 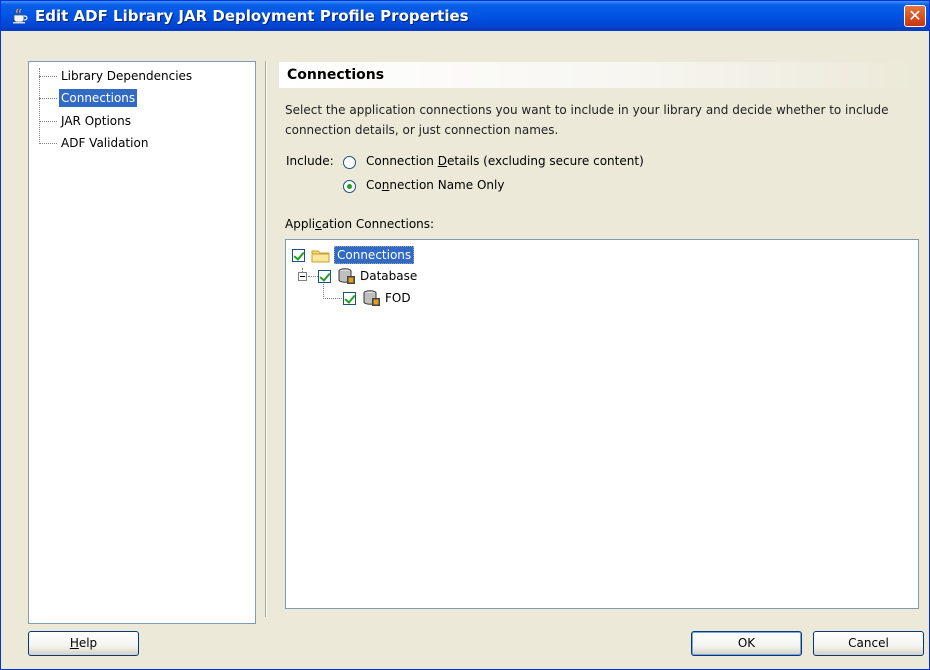 I want to click on nav-item-jar-options: JAR Options, so click(x=96, y=121).